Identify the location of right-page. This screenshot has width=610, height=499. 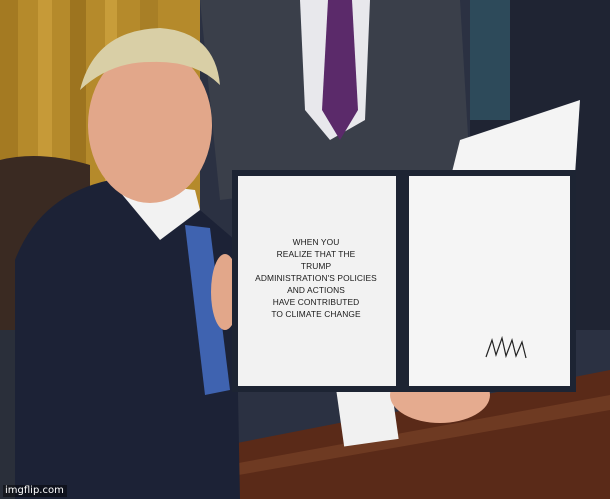
(489, 281).